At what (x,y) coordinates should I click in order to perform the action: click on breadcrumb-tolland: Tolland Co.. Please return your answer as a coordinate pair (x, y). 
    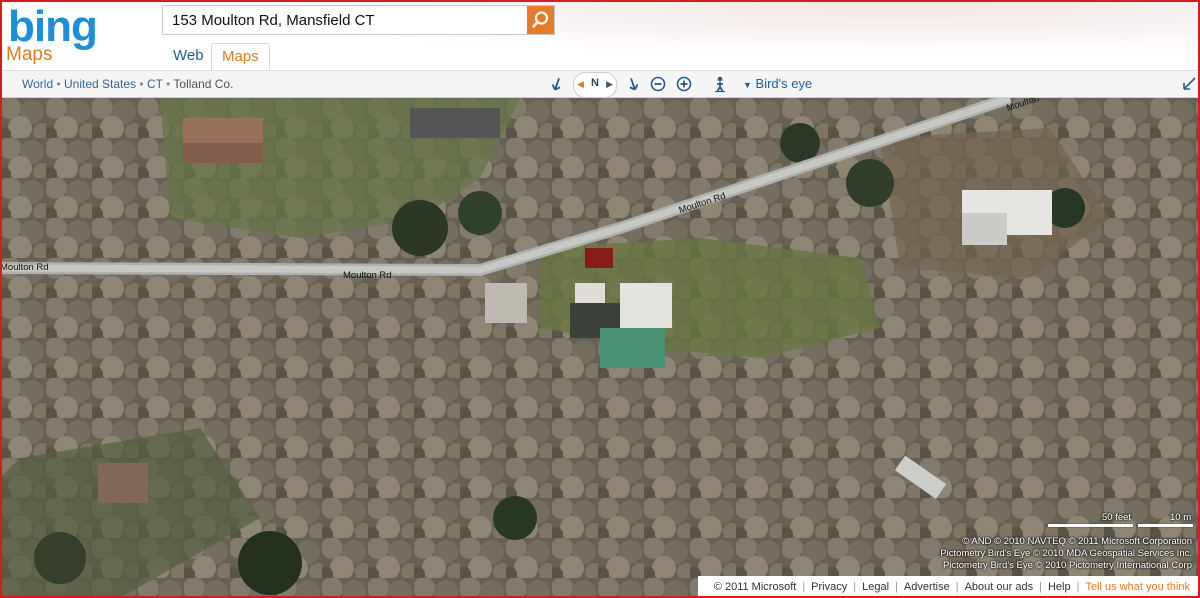
    Looking at the image, I should click on (203, 84).